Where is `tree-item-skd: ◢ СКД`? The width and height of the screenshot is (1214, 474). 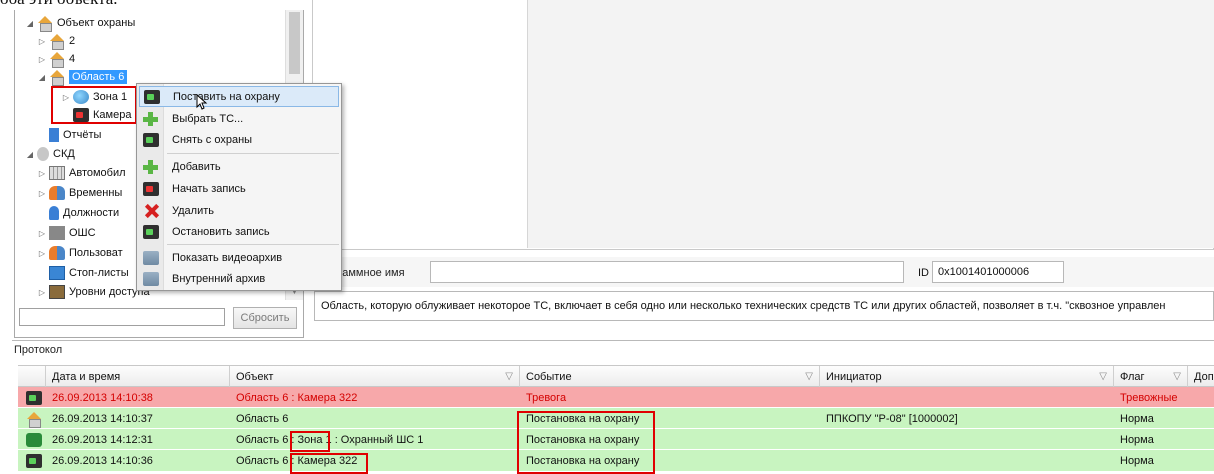 tree-item-skd: ◢ СКД is located at coordinates (50, 154).